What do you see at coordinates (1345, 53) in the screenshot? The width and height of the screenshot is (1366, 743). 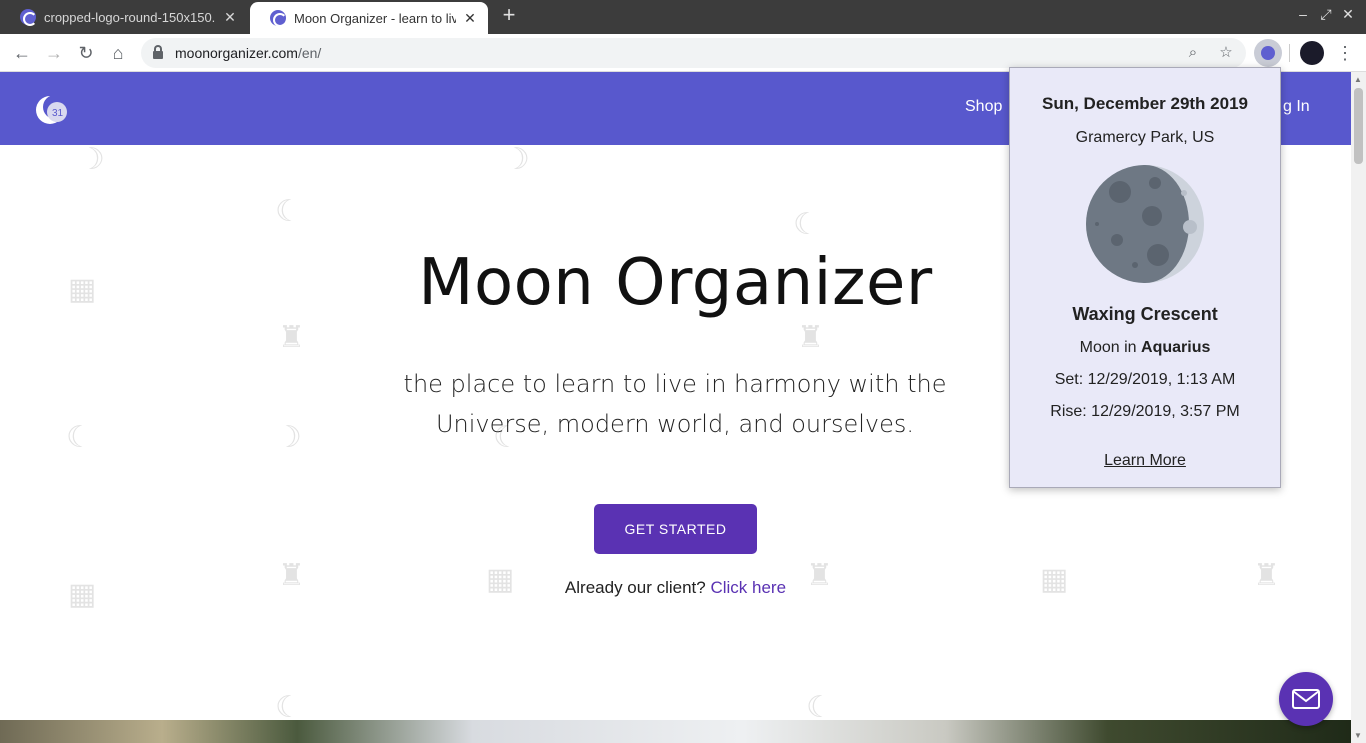 I see `kebab-menu-icon: ⋮` at bounding box center [1345, 53].